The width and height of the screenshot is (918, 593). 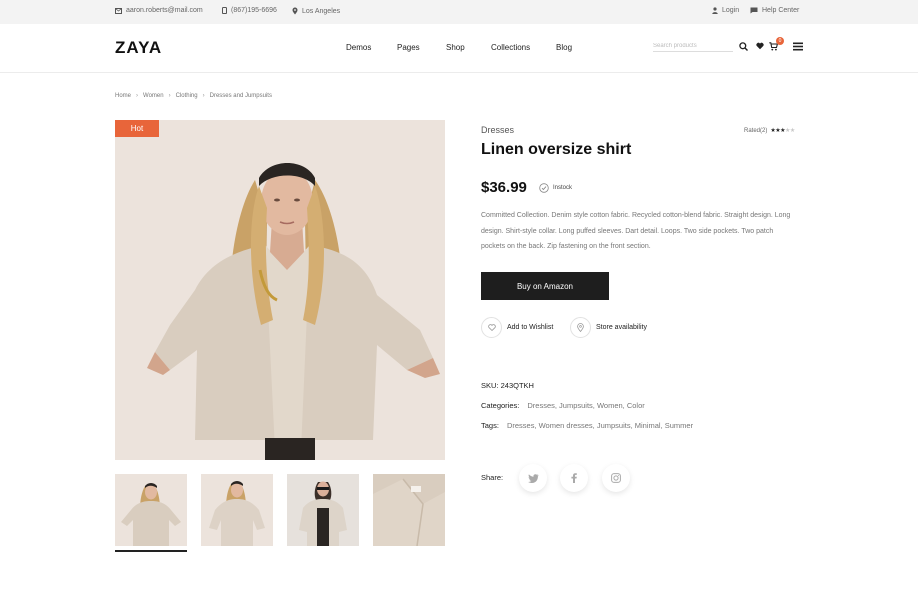 What do you see at coordinates (693, 46) in the screenshot?
I see `search-input` at bounding box center [693, 46].